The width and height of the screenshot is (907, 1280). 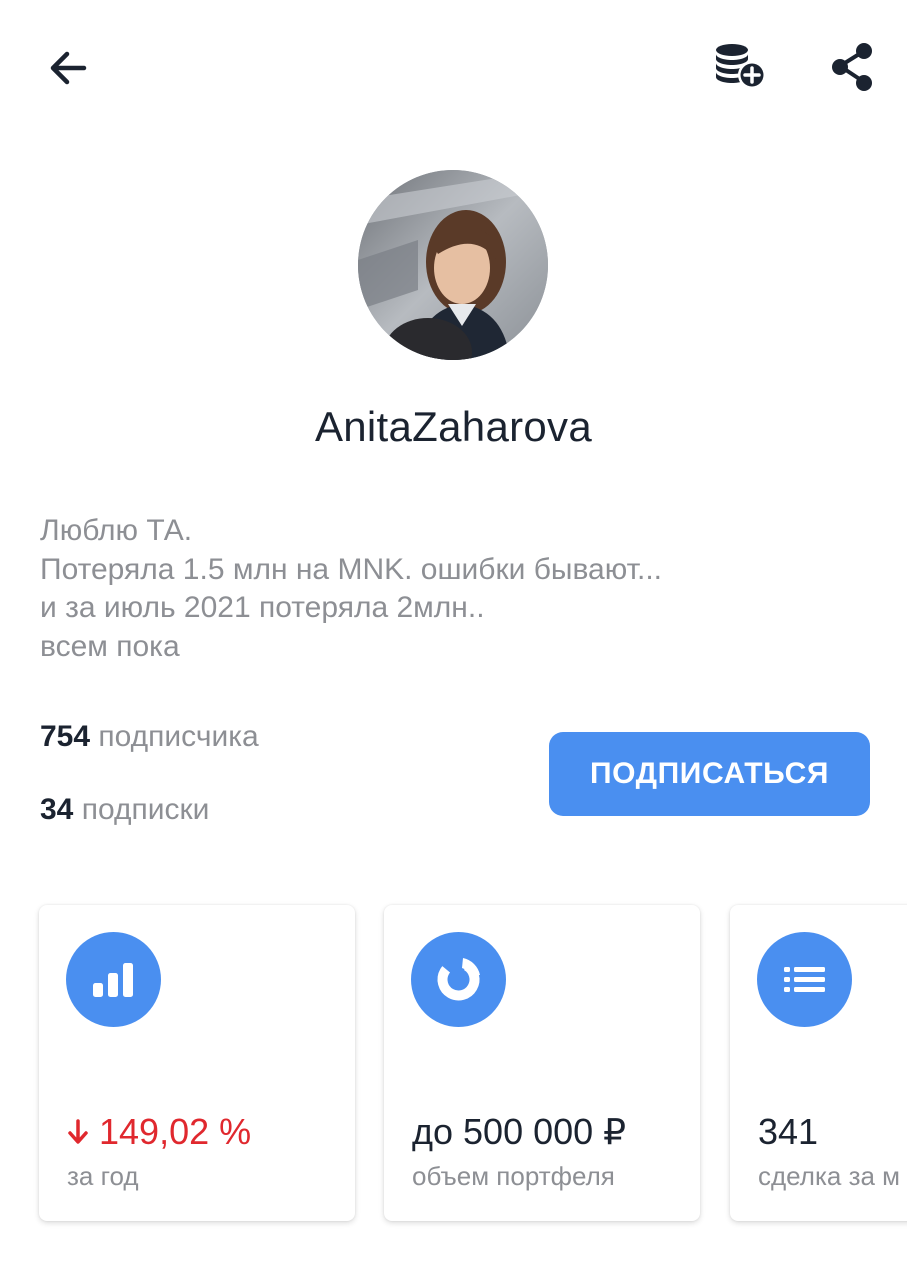 I want to click on following-label: подписки, so click(x=145, y=809).